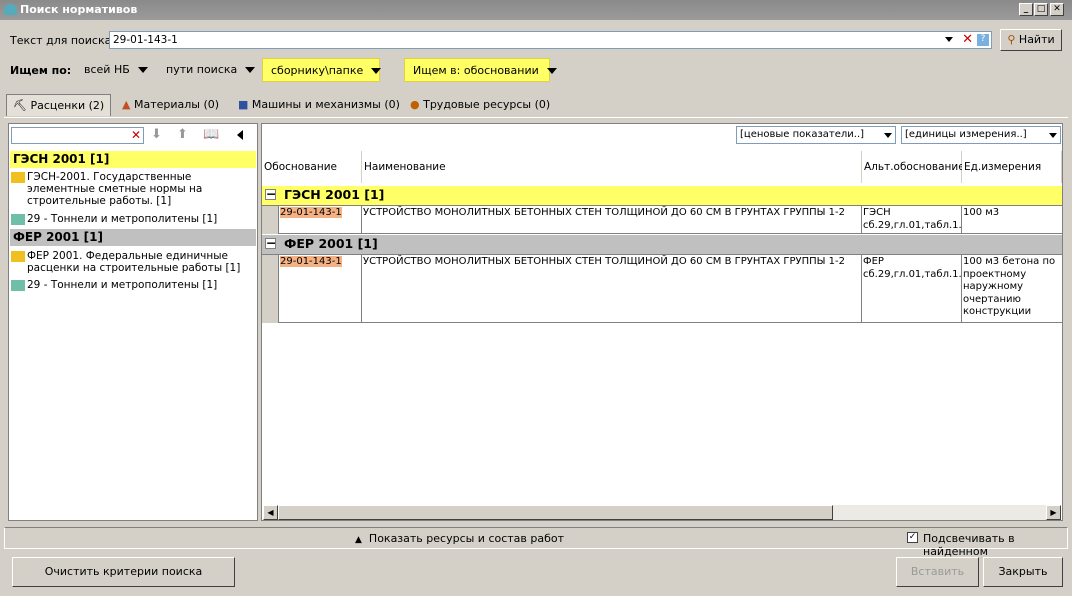 The image size is (1072, 596). I want to click on filter-search-in: Ищем в: обосновании, so click(480, 70).